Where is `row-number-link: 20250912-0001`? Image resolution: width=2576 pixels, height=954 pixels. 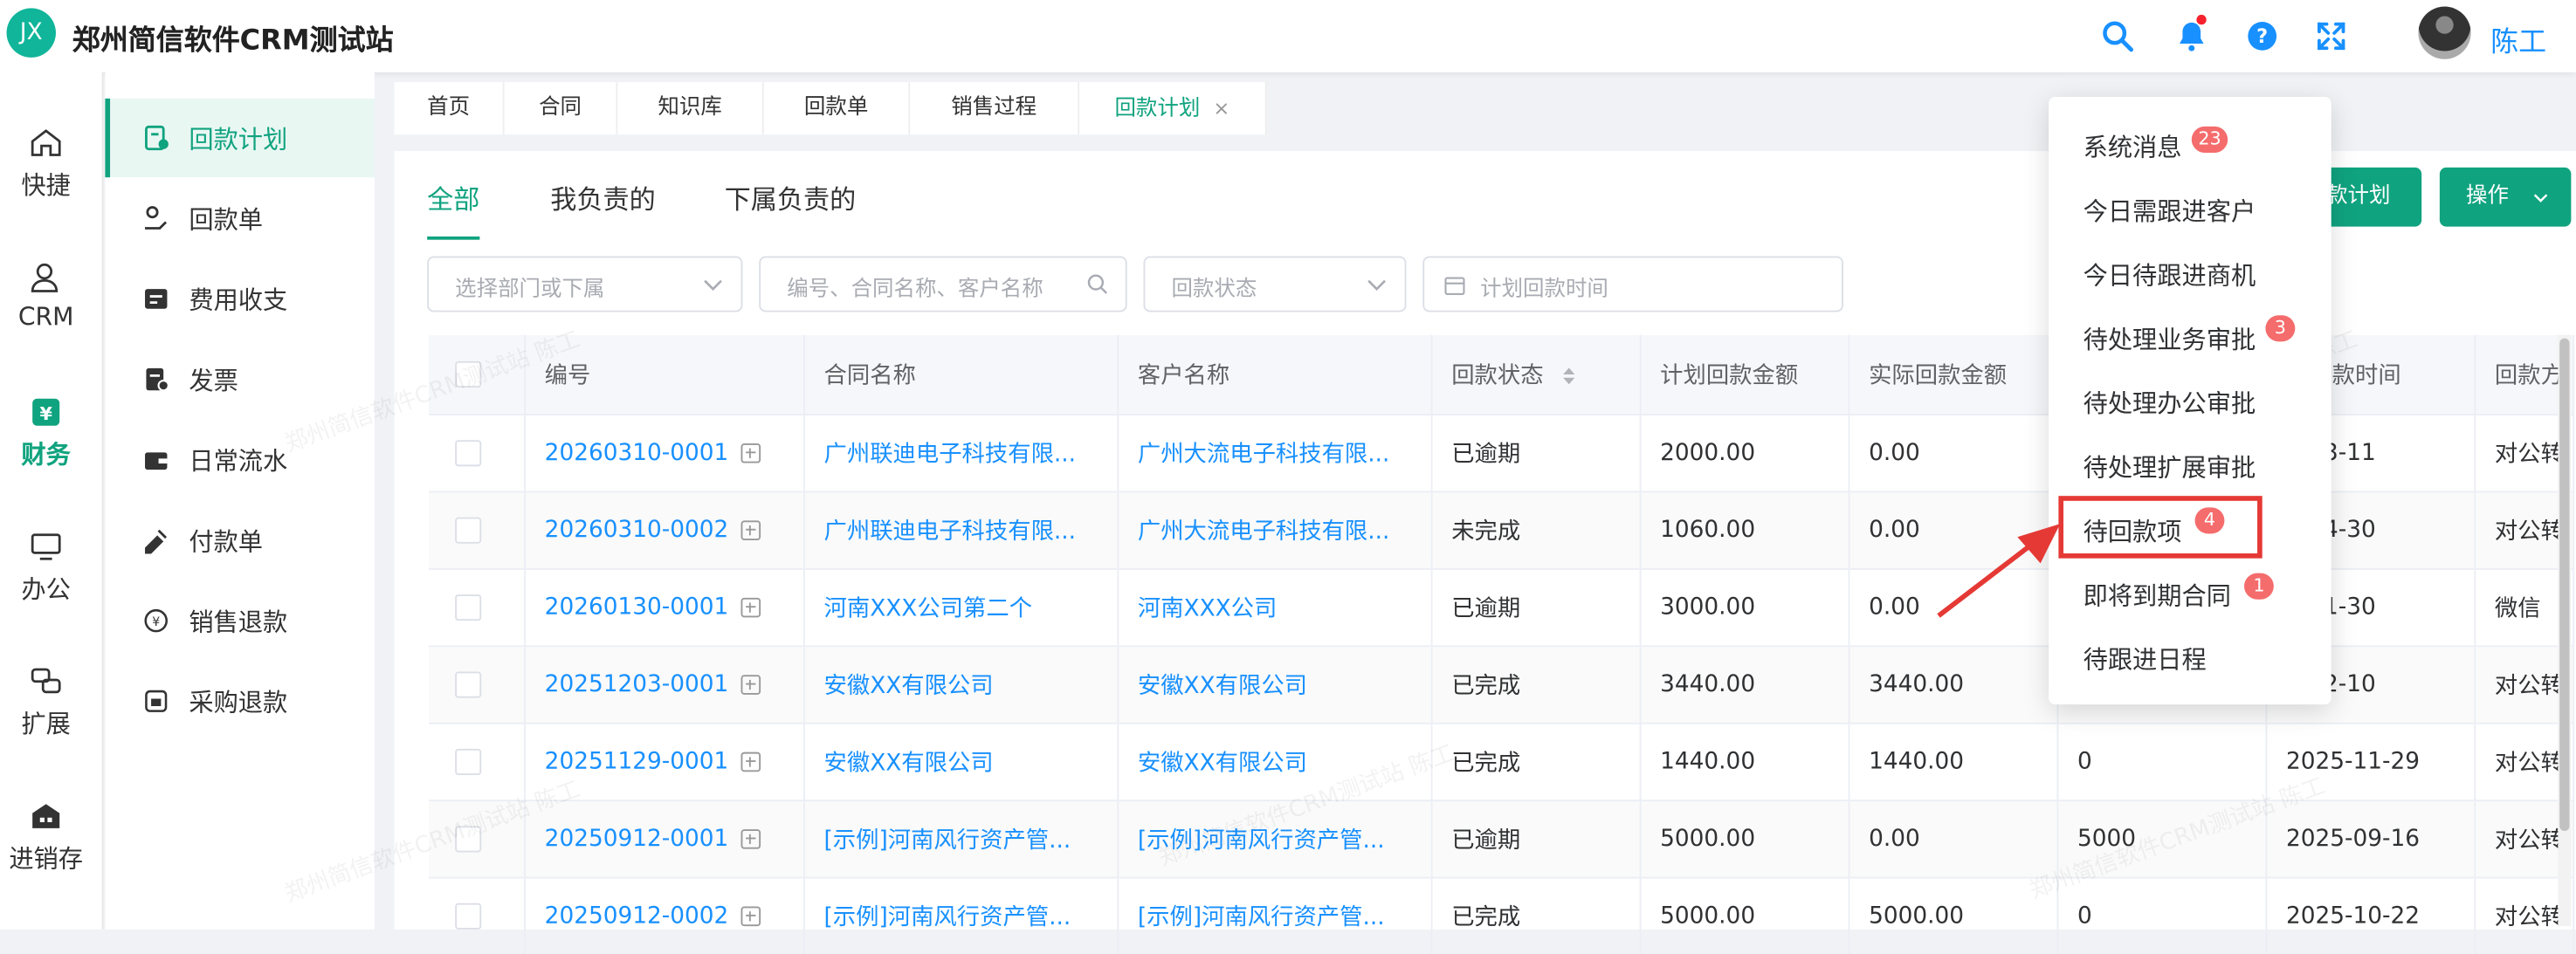
row-number-link: 20250912-0001 is located at coordinates (637, 839).